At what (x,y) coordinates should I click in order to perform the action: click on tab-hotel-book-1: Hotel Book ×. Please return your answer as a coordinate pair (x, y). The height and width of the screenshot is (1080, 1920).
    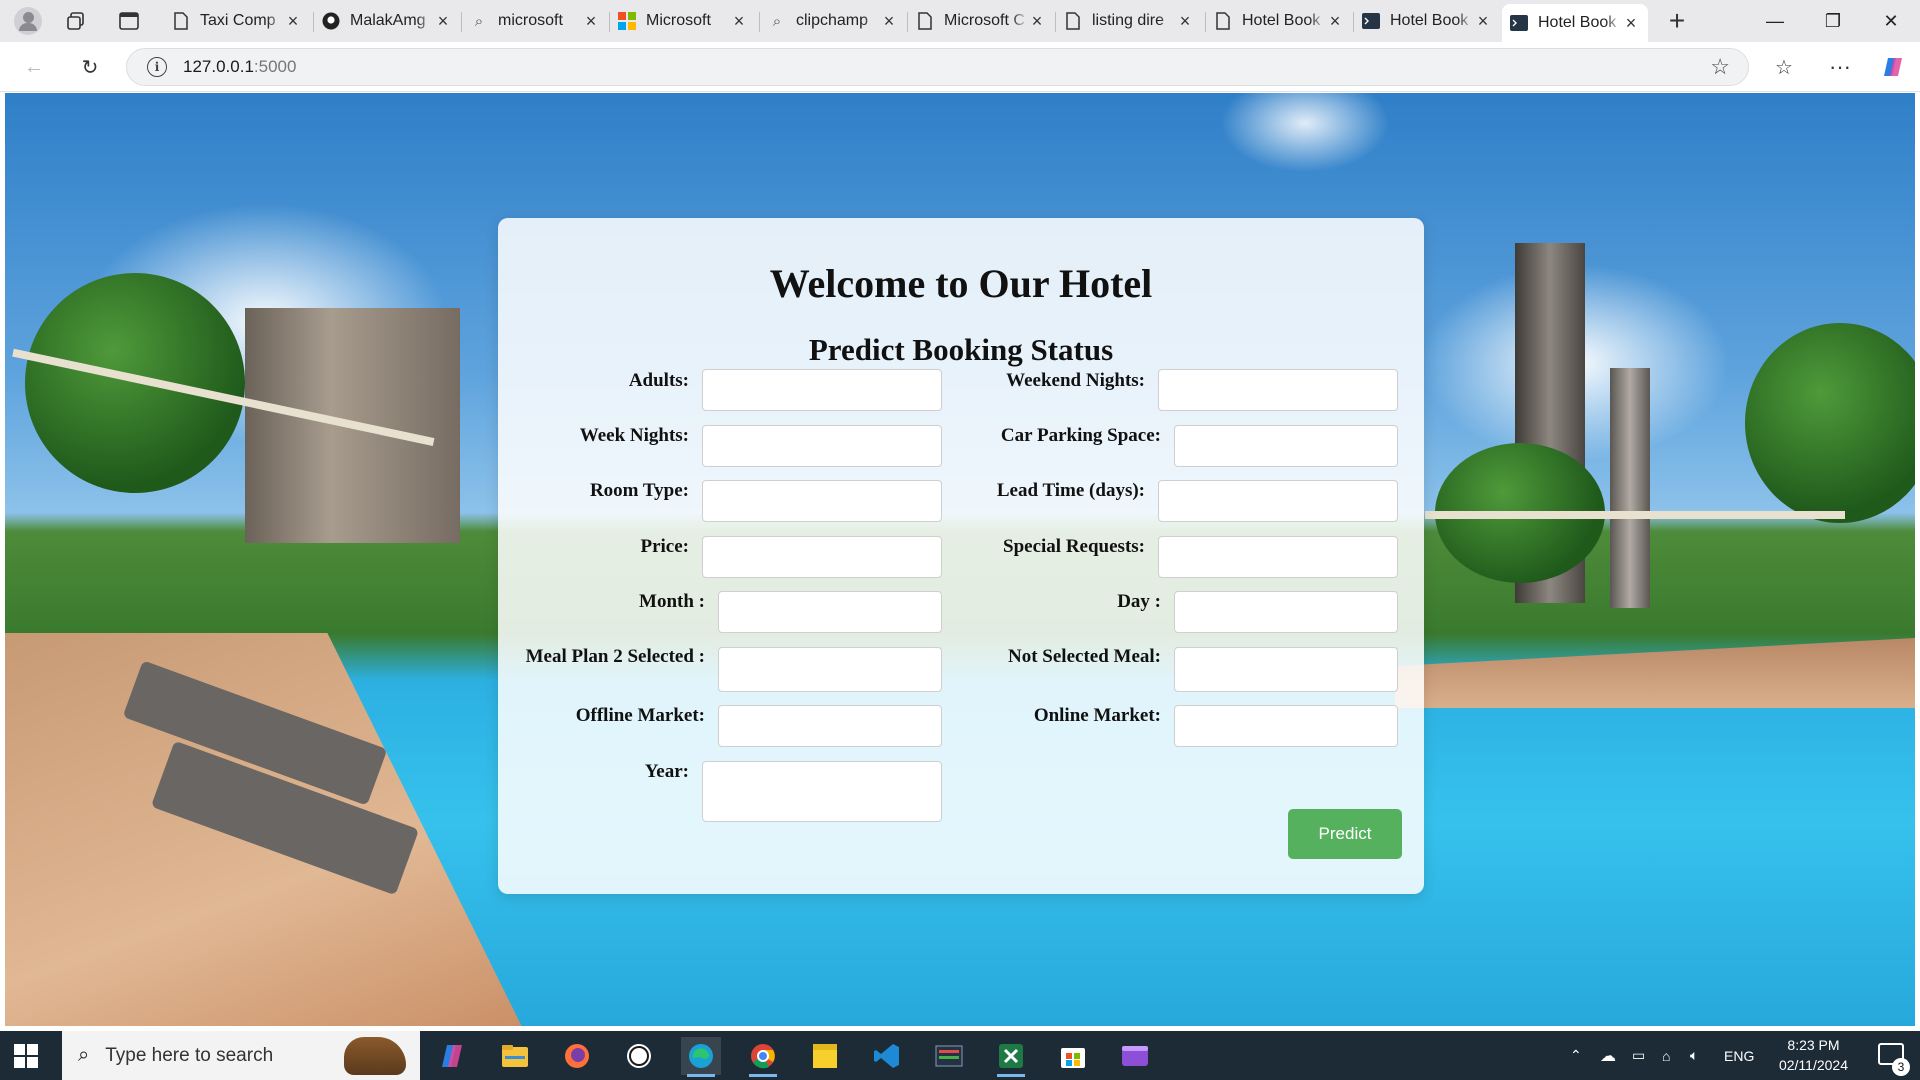
    Looking at the image, I should click on (1279, 21).